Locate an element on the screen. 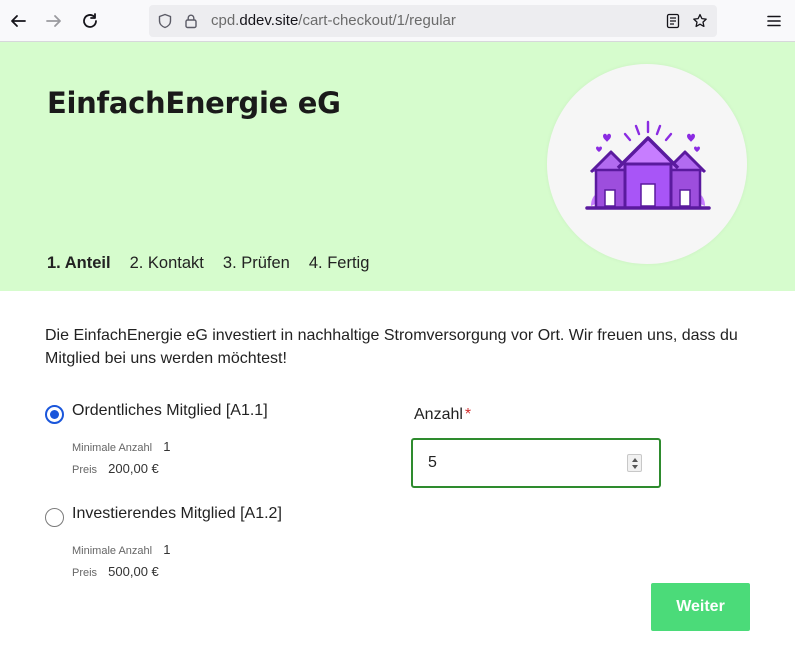 This screenshot has height=655, width=795. reader-mode-icon is located at coordinates (673, 21).